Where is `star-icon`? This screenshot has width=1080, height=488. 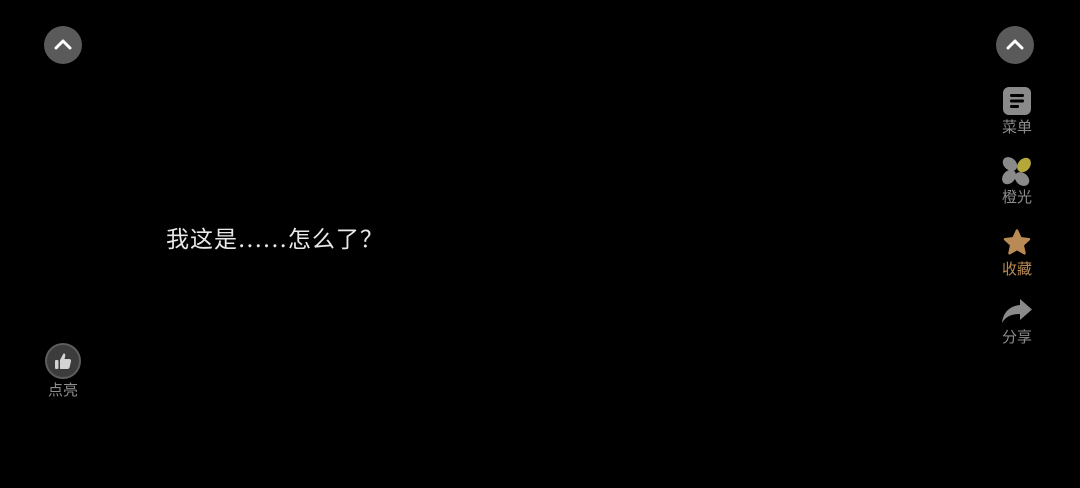
star-icon is located at coordinates (1017, 243).